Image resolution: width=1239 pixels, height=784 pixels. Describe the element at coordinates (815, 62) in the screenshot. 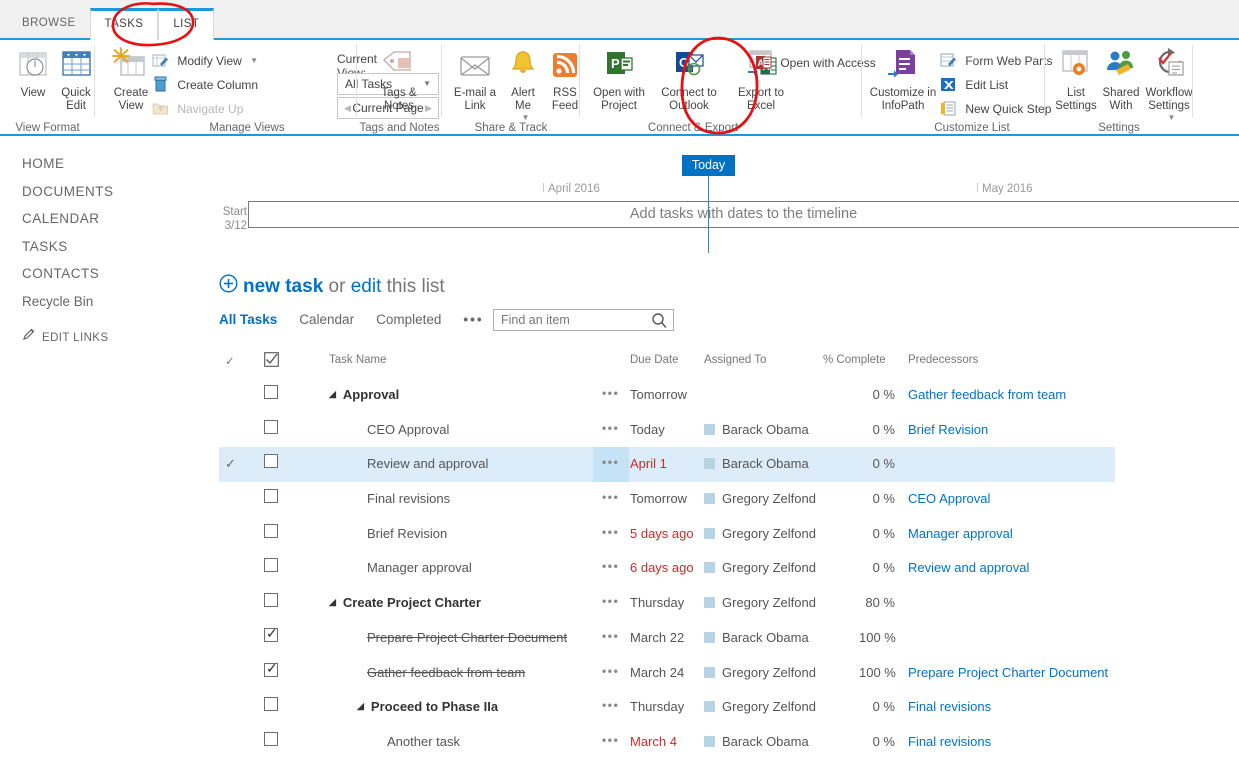

I see `open-with-access-button: A Open with Access` at that location.